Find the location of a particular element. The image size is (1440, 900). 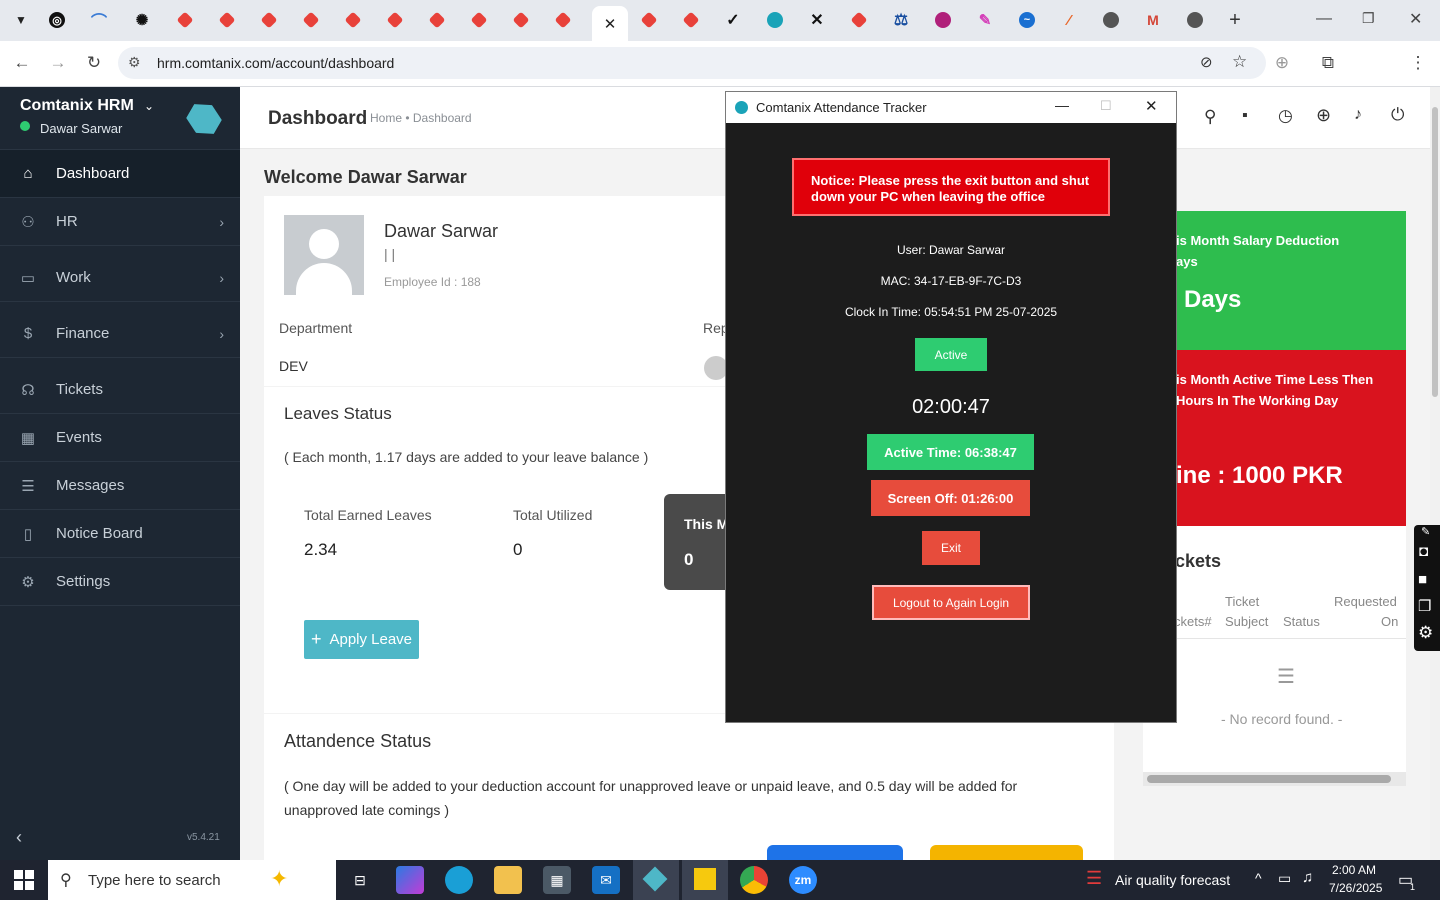

tab: ⚖ is located at coordinates (901, 20).